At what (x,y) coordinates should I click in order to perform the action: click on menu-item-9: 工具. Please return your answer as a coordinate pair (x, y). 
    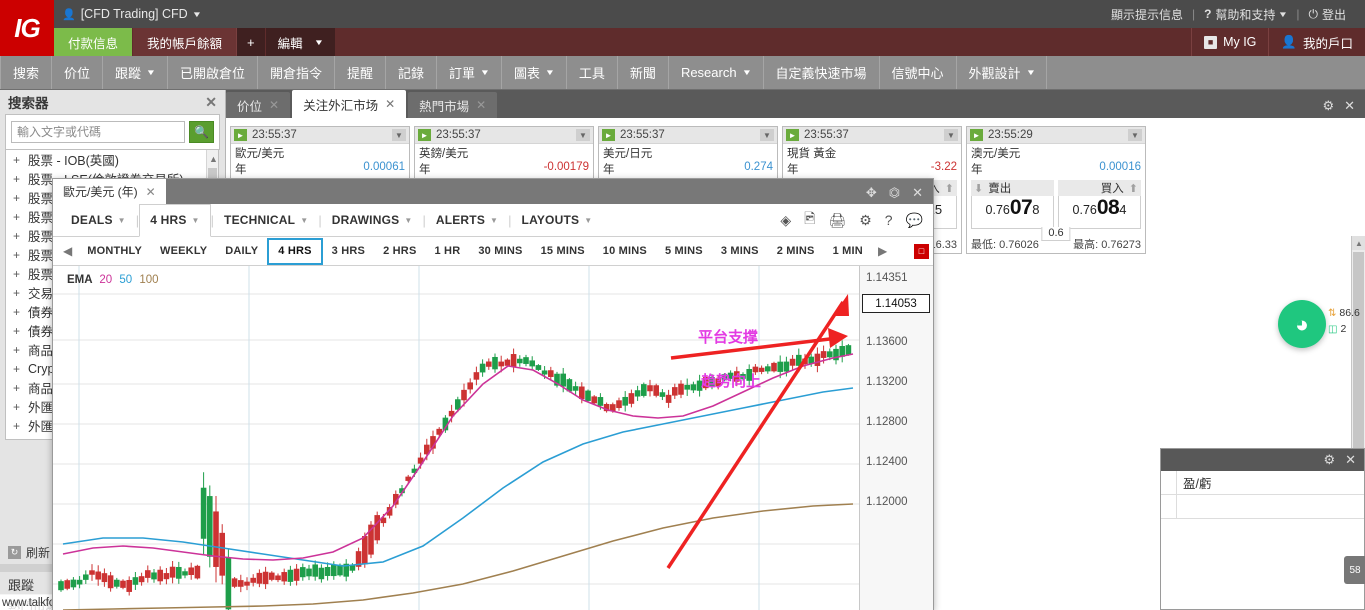
    Looking at the image, I should click on (592, 72).